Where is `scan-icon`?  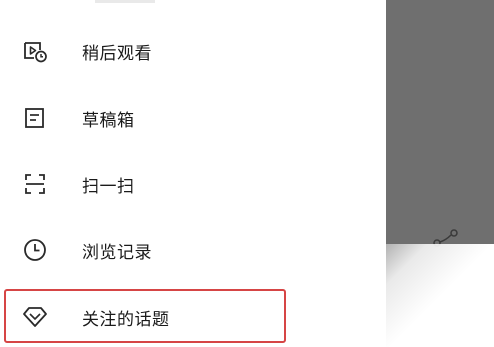 scan-icon is located at coordinates (35, 184).